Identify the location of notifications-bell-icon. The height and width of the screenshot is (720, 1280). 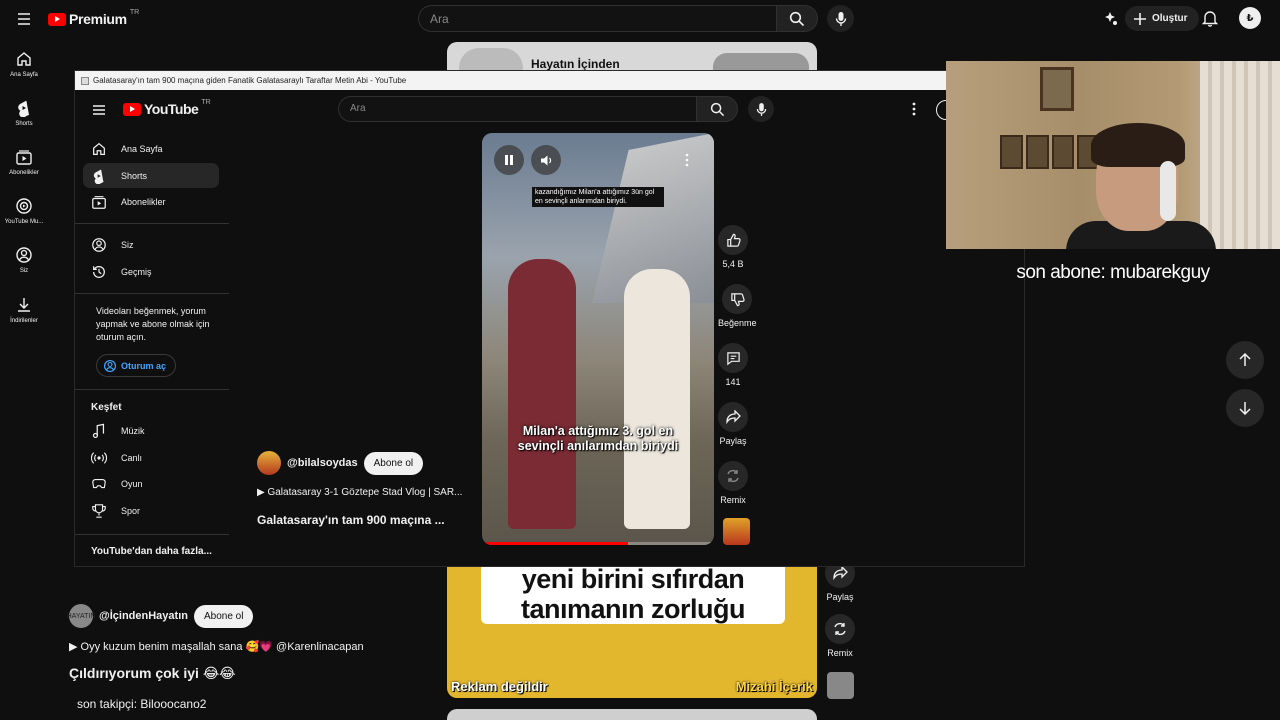
(1210, 18).